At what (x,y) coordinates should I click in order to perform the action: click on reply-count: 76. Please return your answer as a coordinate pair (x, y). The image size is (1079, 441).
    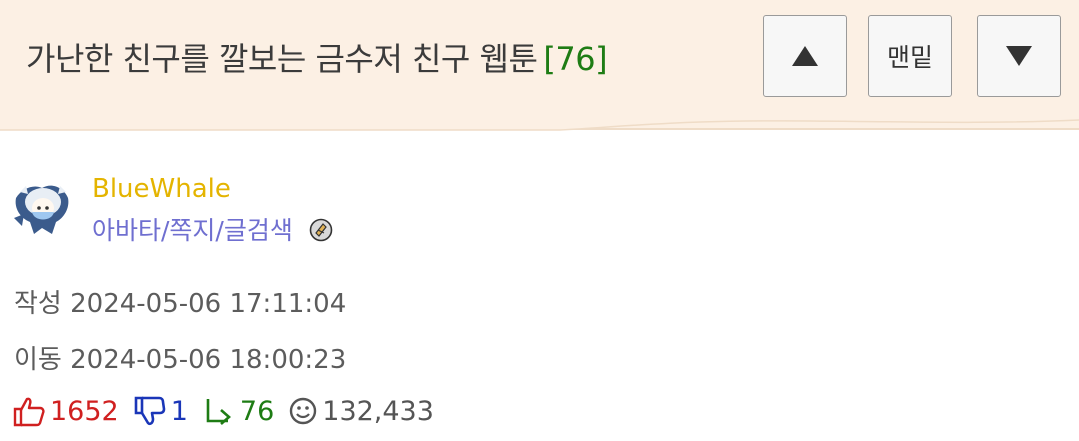
    Looking at the image, I should click on (257, 411).